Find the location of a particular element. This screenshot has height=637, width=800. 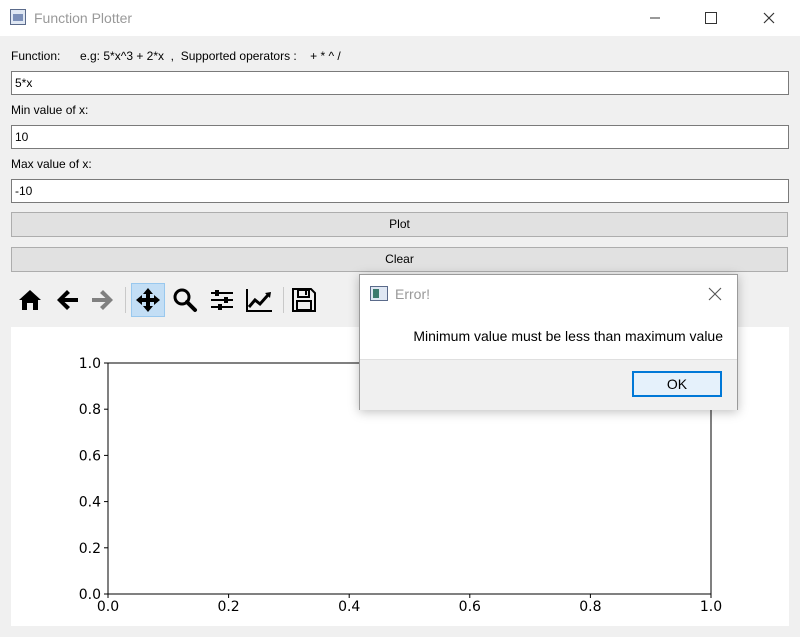

pan-icon is located at coordinates (148, 300).